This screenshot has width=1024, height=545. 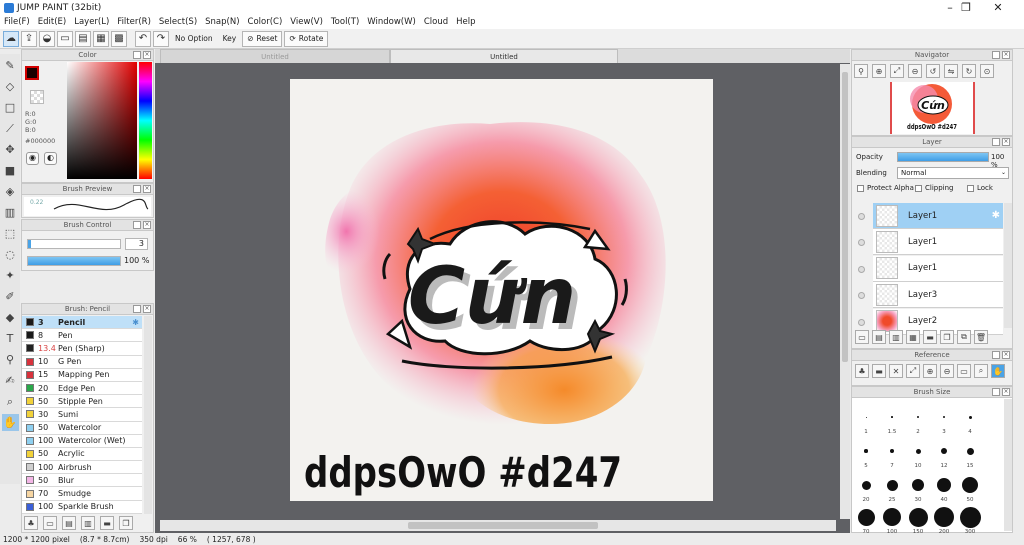 I want to click on brush-size-scrollbar, so click(x=1008, y=465).